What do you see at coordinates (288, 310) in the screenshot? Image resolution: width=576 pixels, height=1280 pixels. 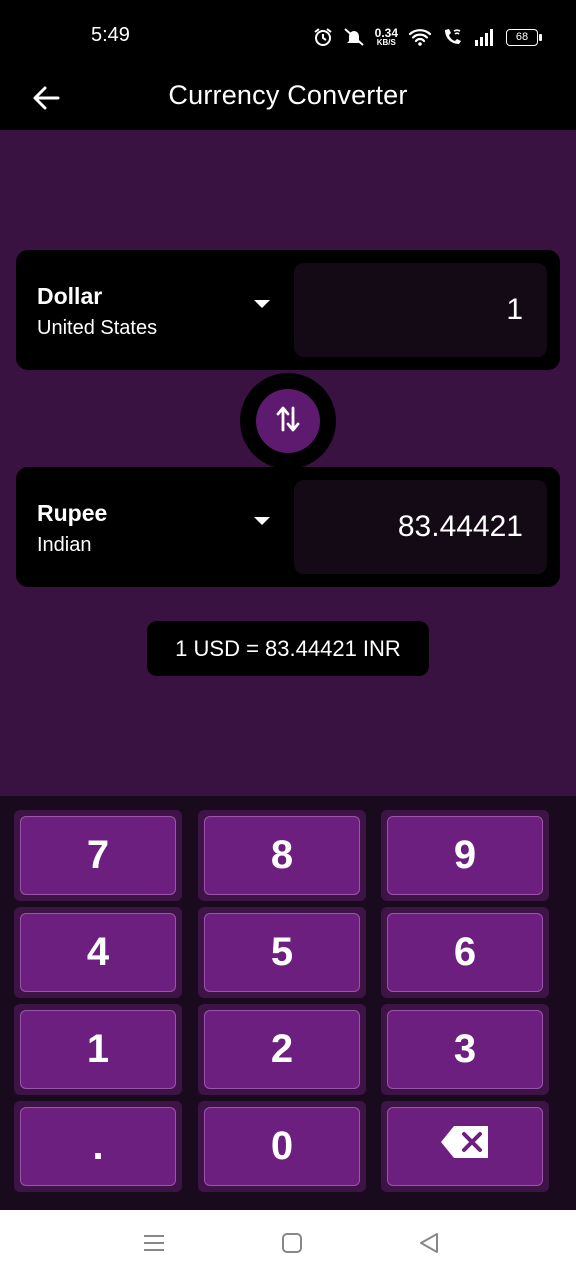 I see `from-currency-card: Dollar United States 1` at bounding box center [288, 310].